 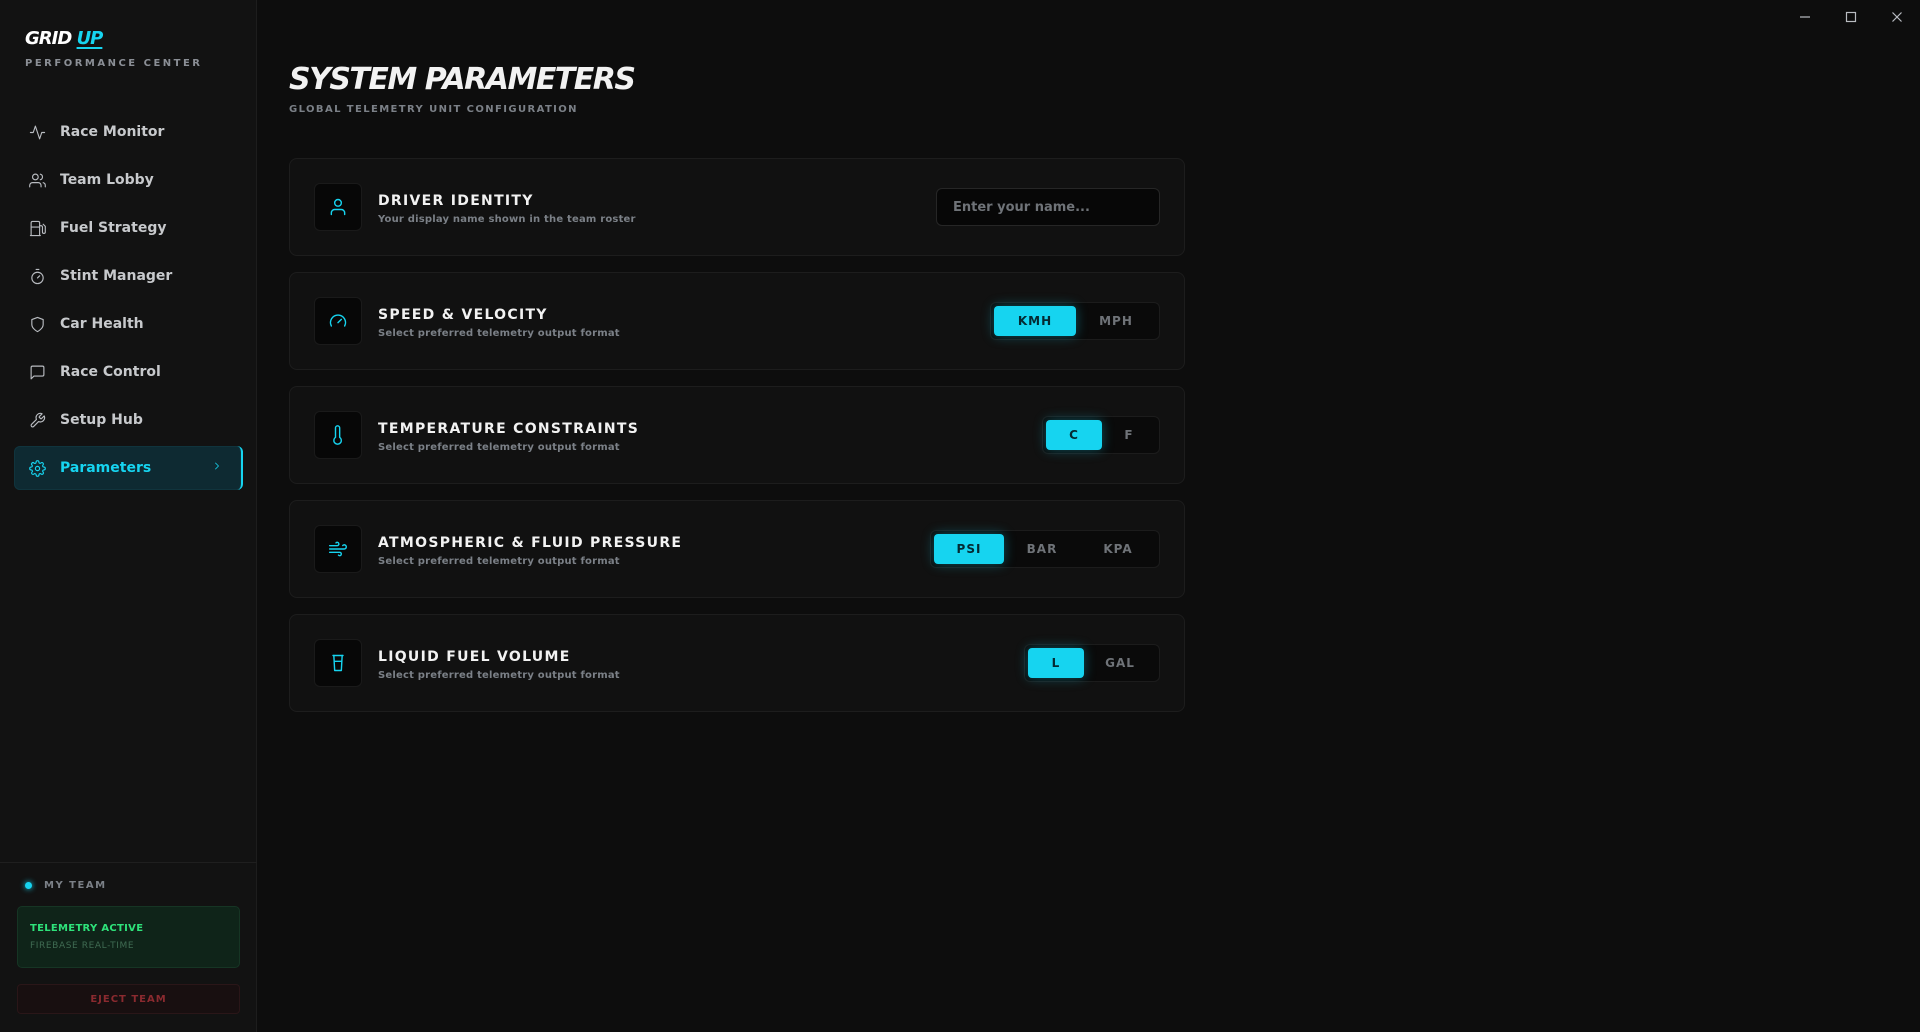 I want to click on fuel-icon, so click(x=37, y=228).